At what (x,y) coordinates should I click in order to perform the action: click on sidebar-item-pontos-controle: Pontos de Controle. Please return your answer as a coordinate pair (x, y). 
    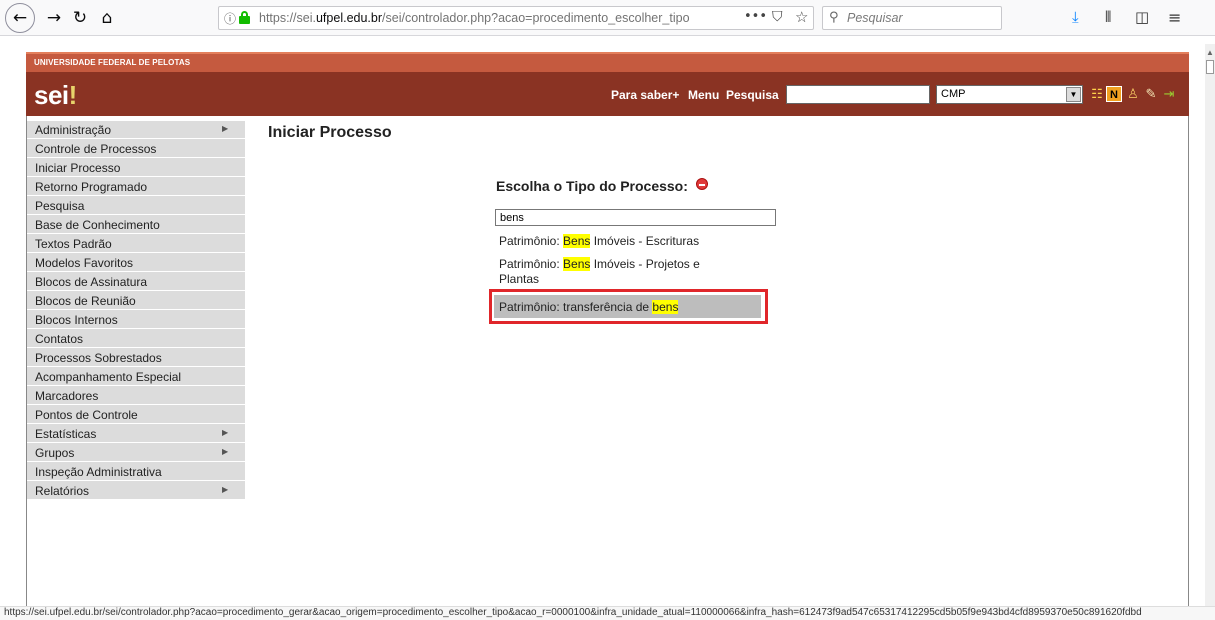
    Looking at the image, I should click on (136, 415).